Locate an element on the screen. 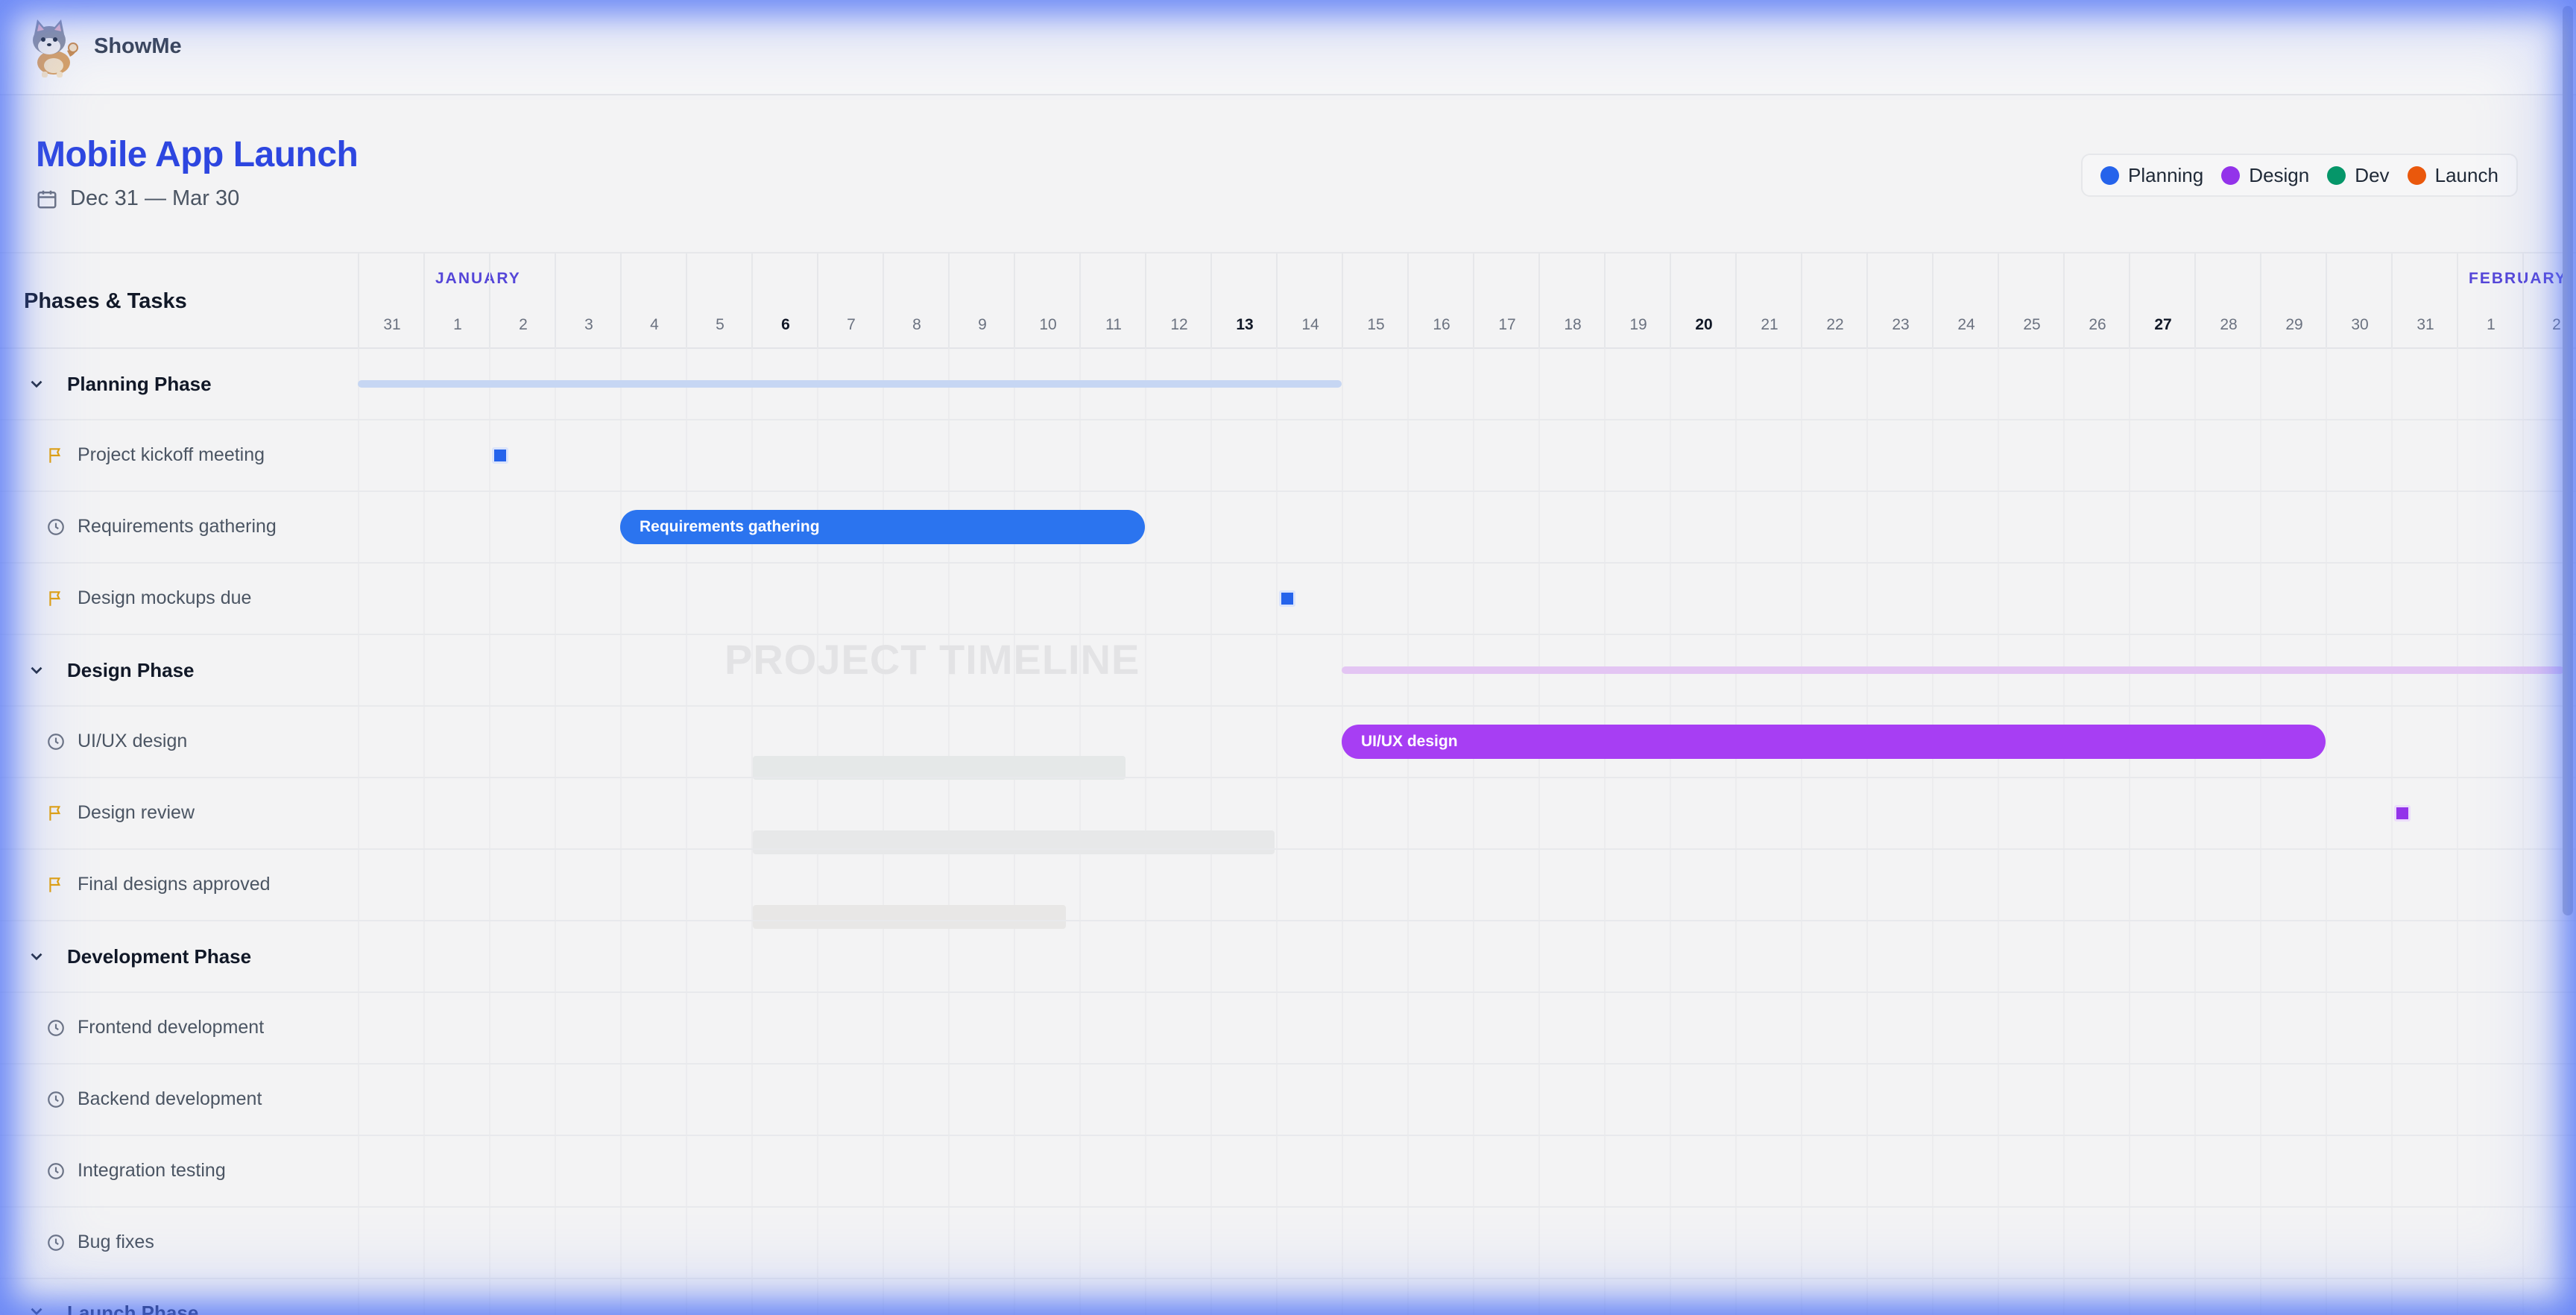 The image size is (2576, 1315). legend-label: Planning is located at coordinates (2166, 175).